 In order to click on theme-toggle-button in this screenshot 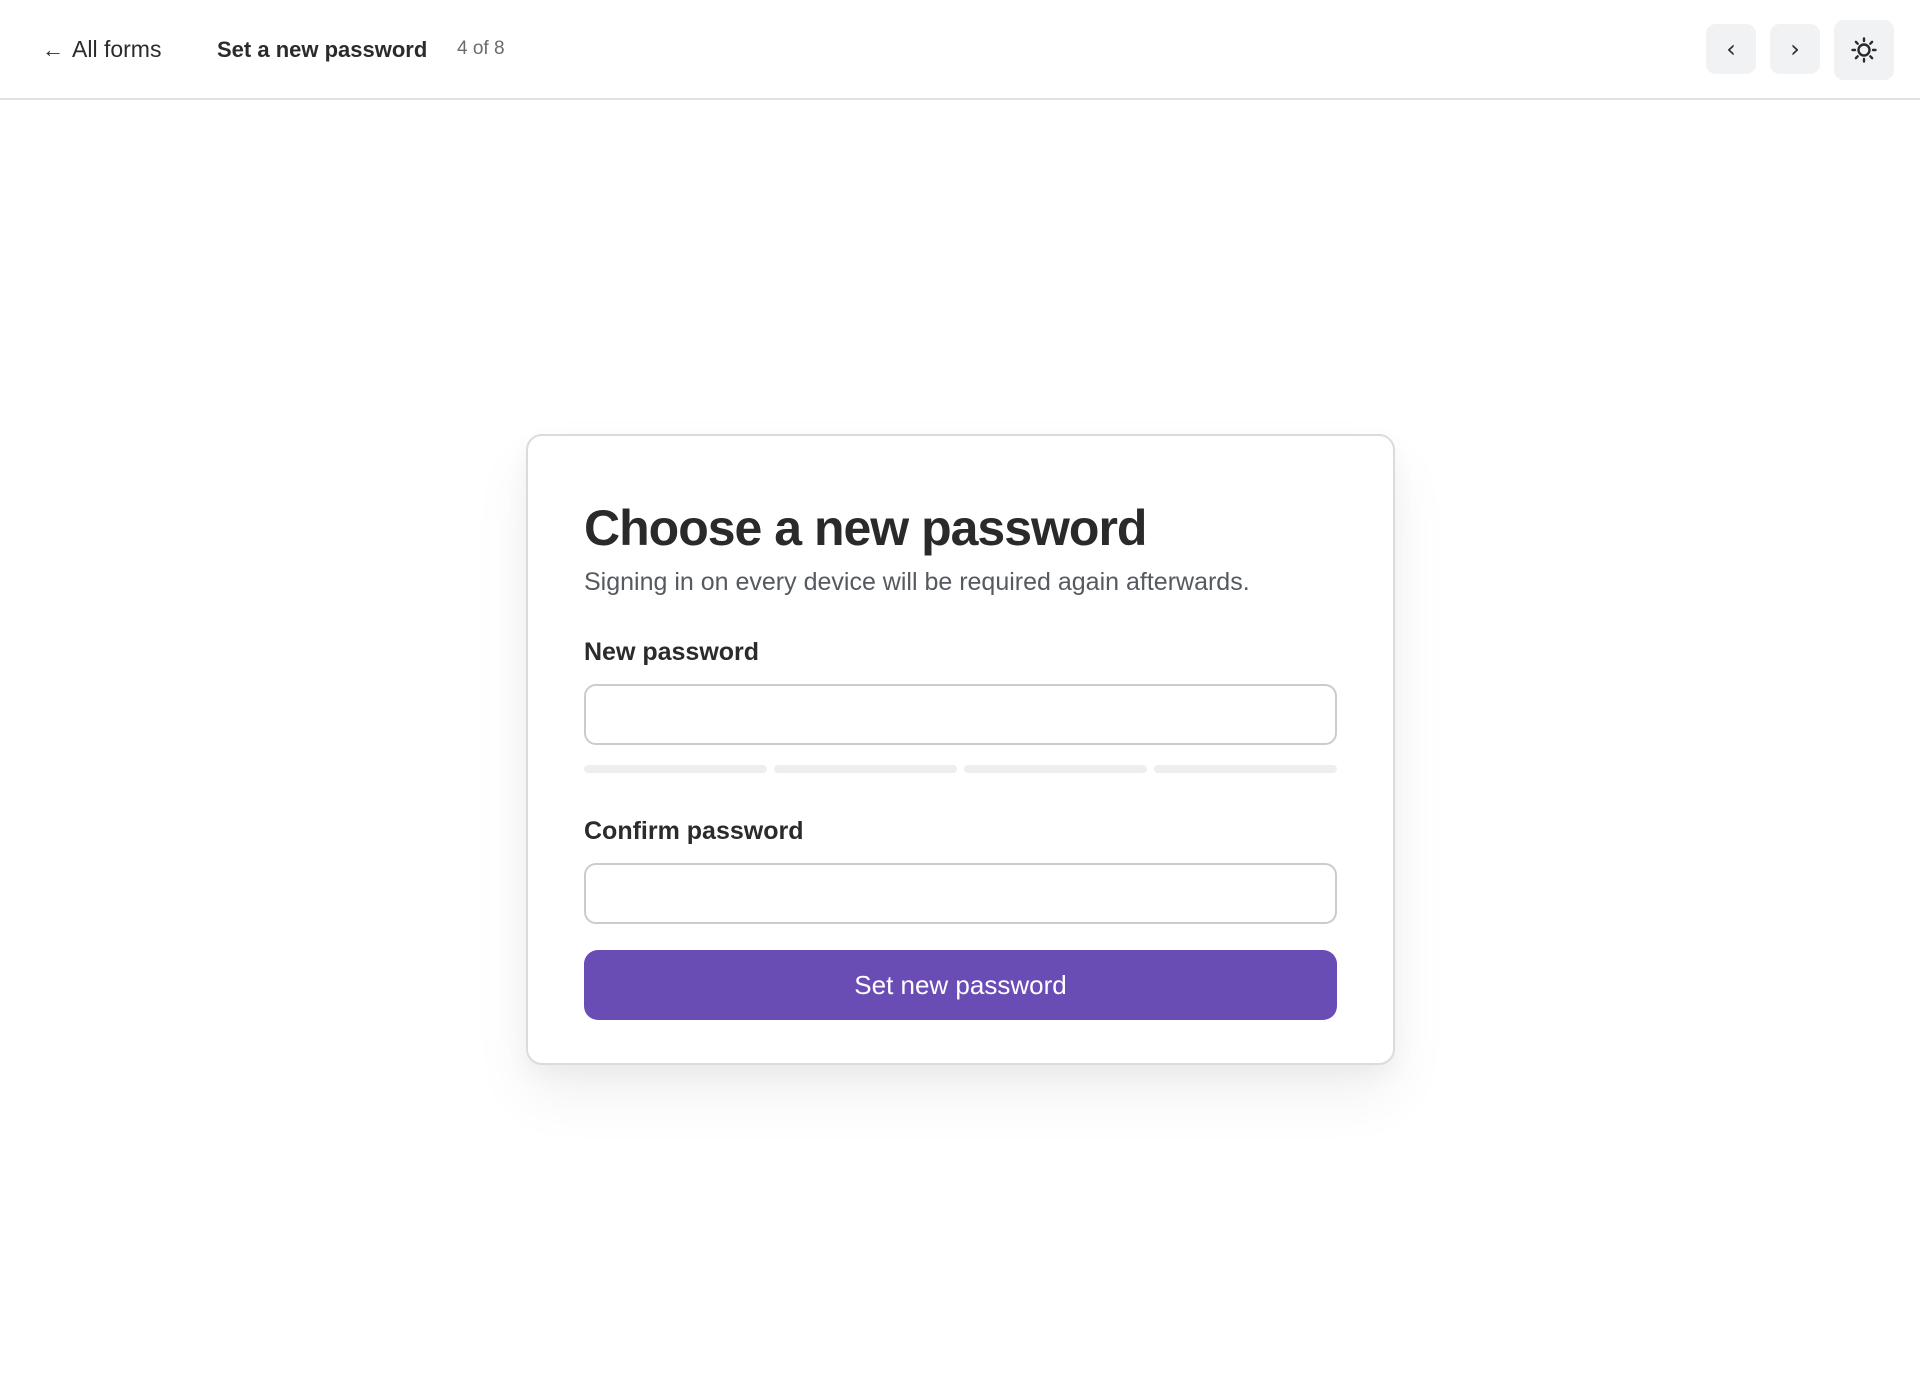, I will do `click(1864, 50)`.